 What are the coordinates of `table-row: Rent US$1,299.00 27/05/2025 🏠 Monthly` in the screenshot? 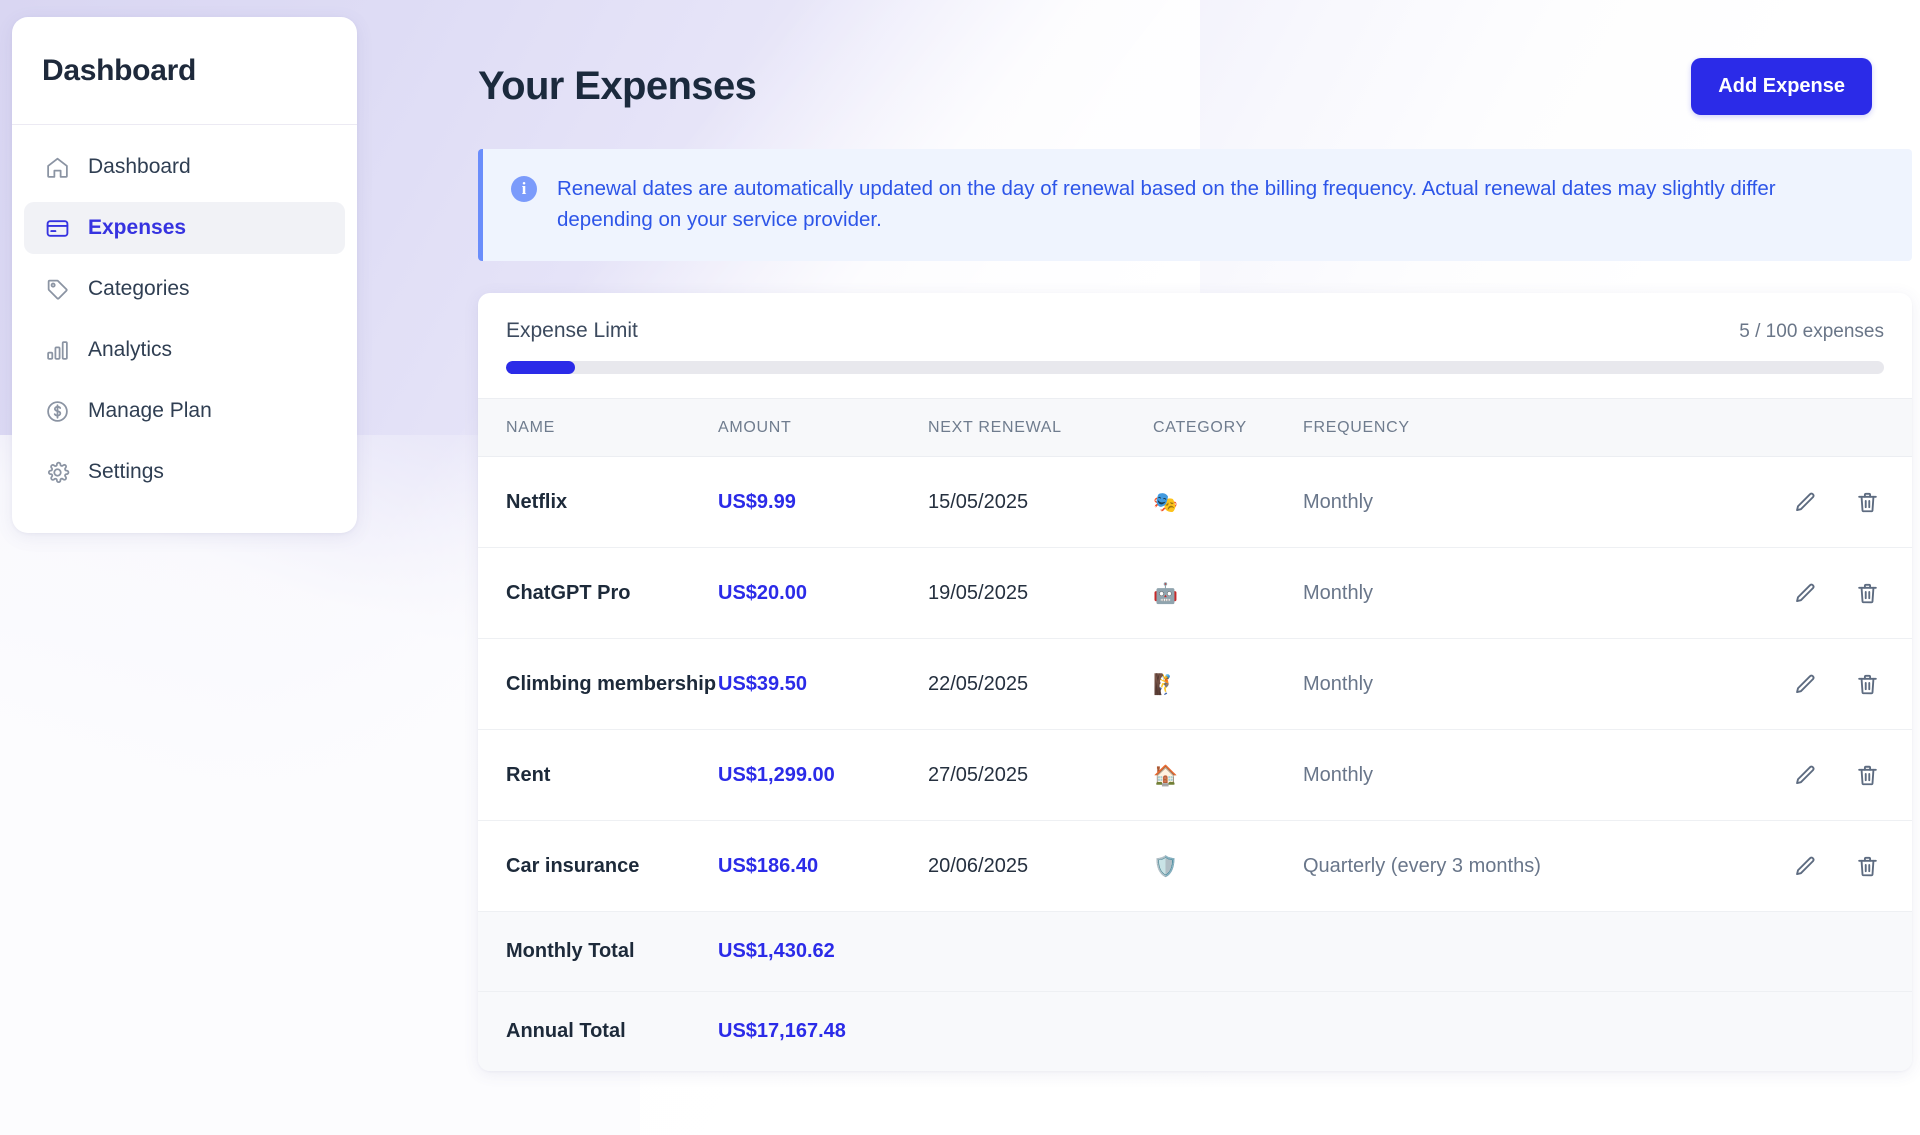 It's located at (1195, 775).